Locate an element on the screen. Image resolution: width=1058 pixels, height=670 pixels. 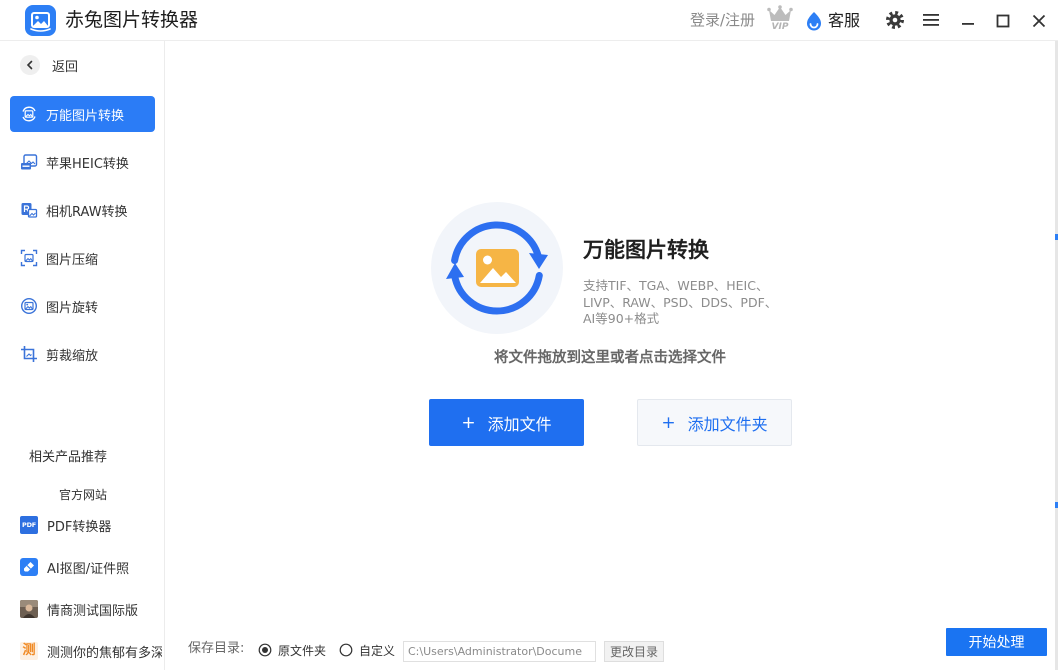
title-bar: 赤兔图片转换器 登录/注册 VIP 客服 is located at coordinates (529, 20).